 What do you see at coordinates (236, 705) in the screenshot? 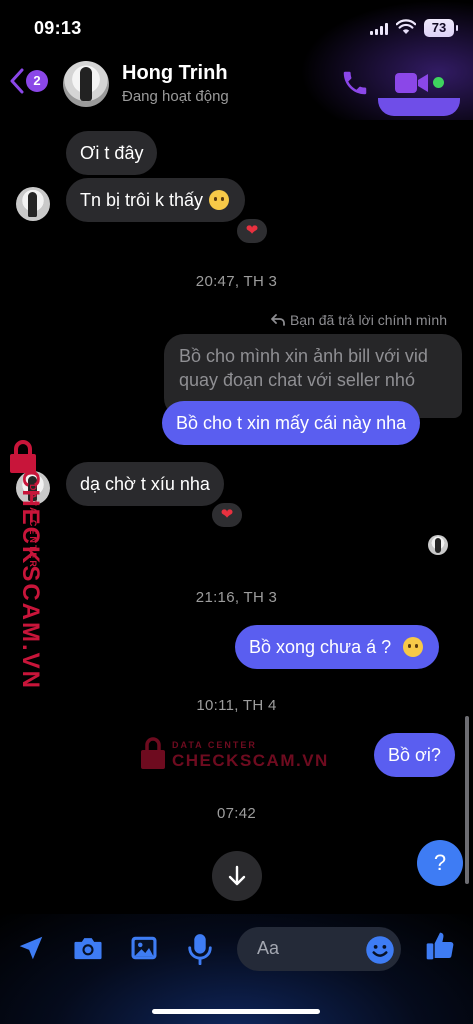
I see `timestamp: 10:11, TH 4` at bounding box center [236, 705].